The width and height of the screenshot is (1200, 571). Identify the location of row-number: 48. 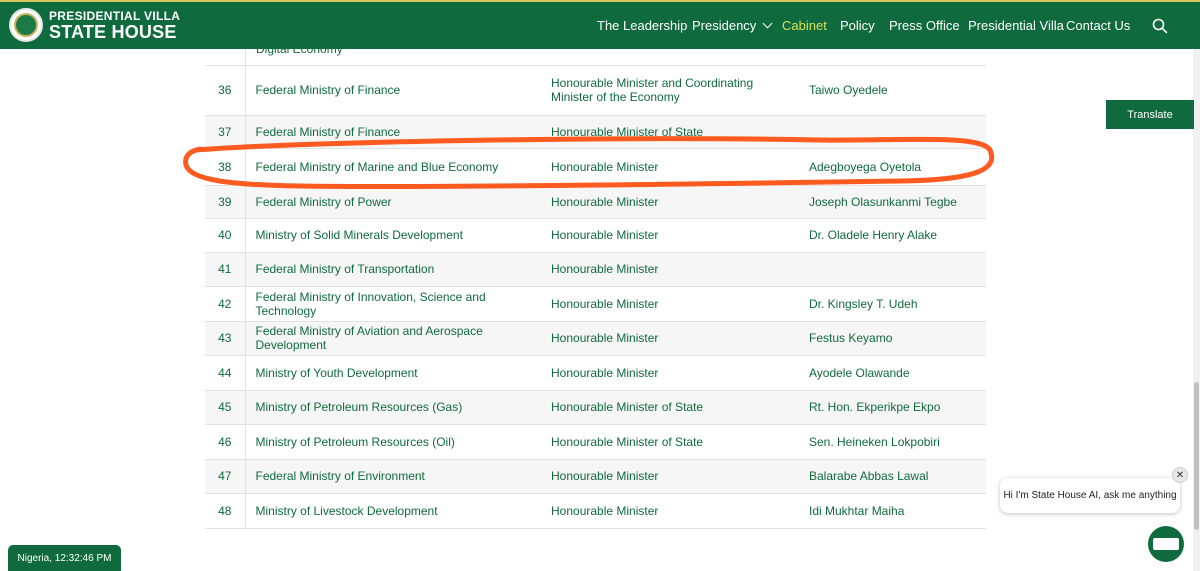
(225, 511).